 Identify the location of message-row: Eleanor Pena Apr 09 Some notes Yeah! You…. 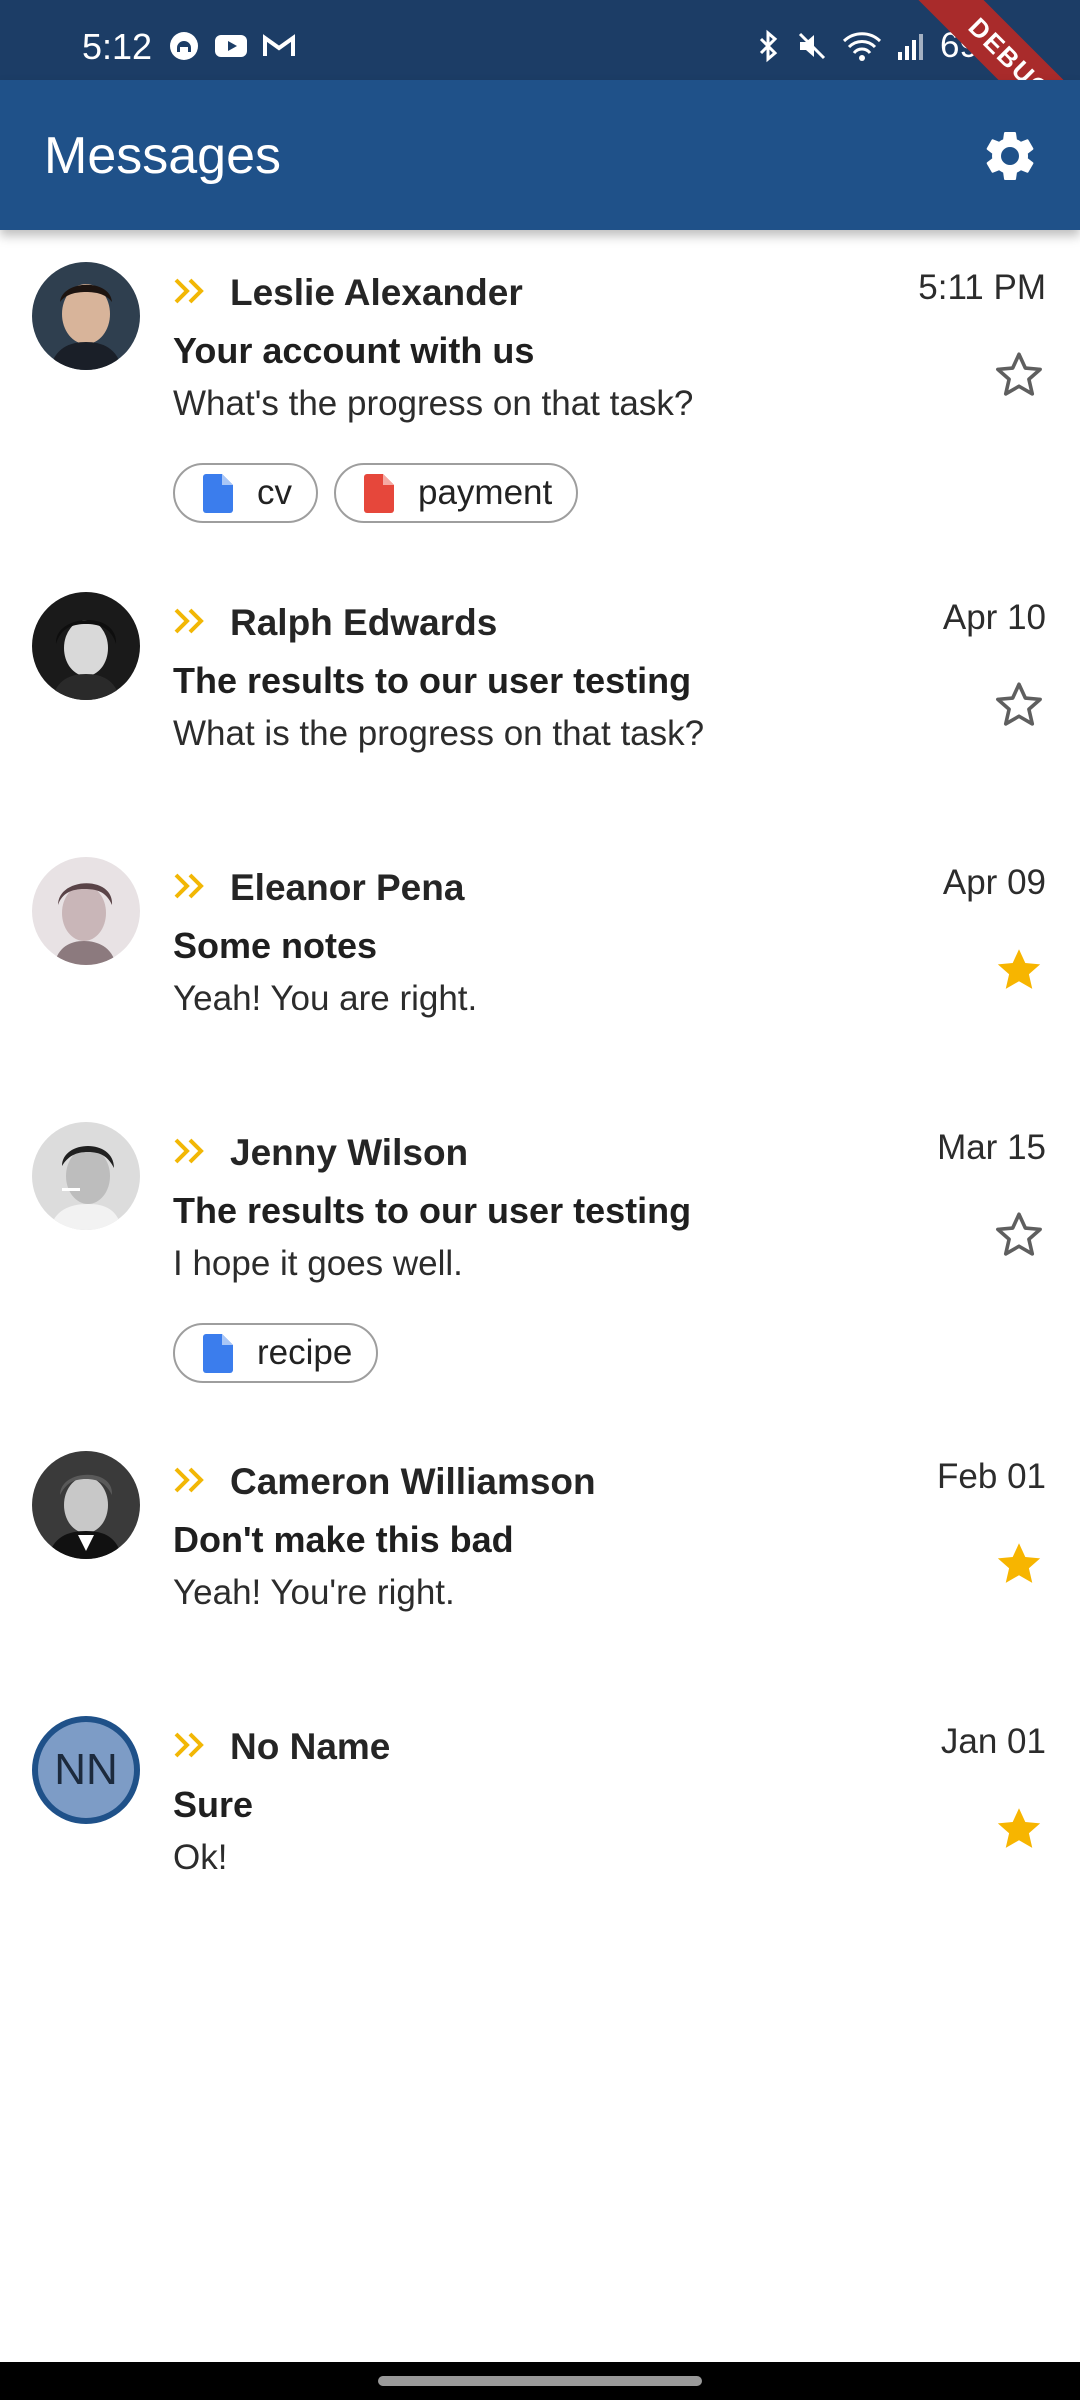
(540, 968).